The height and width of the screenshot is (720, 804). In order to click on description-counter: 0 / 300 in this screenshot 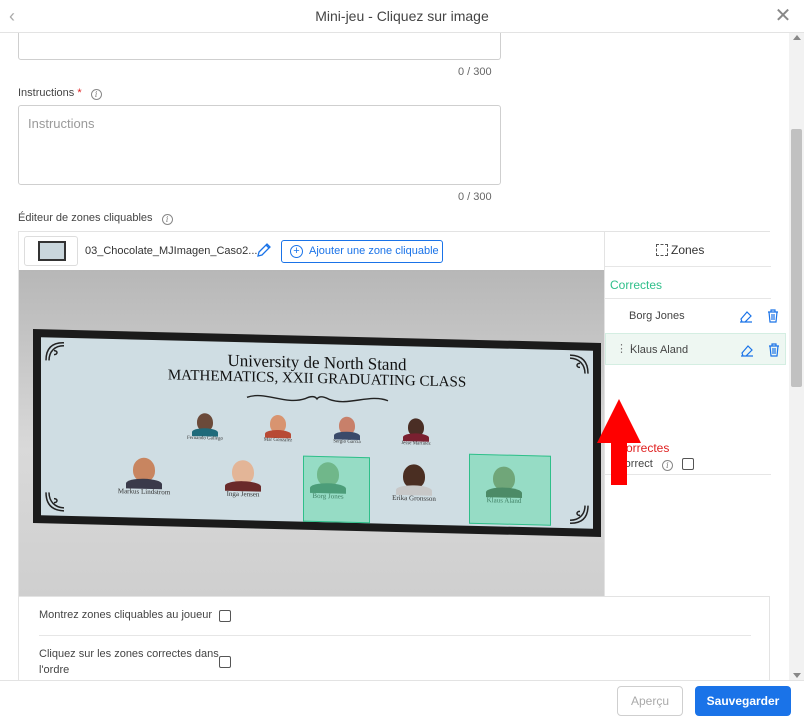, I will do `click(475, 72)`.